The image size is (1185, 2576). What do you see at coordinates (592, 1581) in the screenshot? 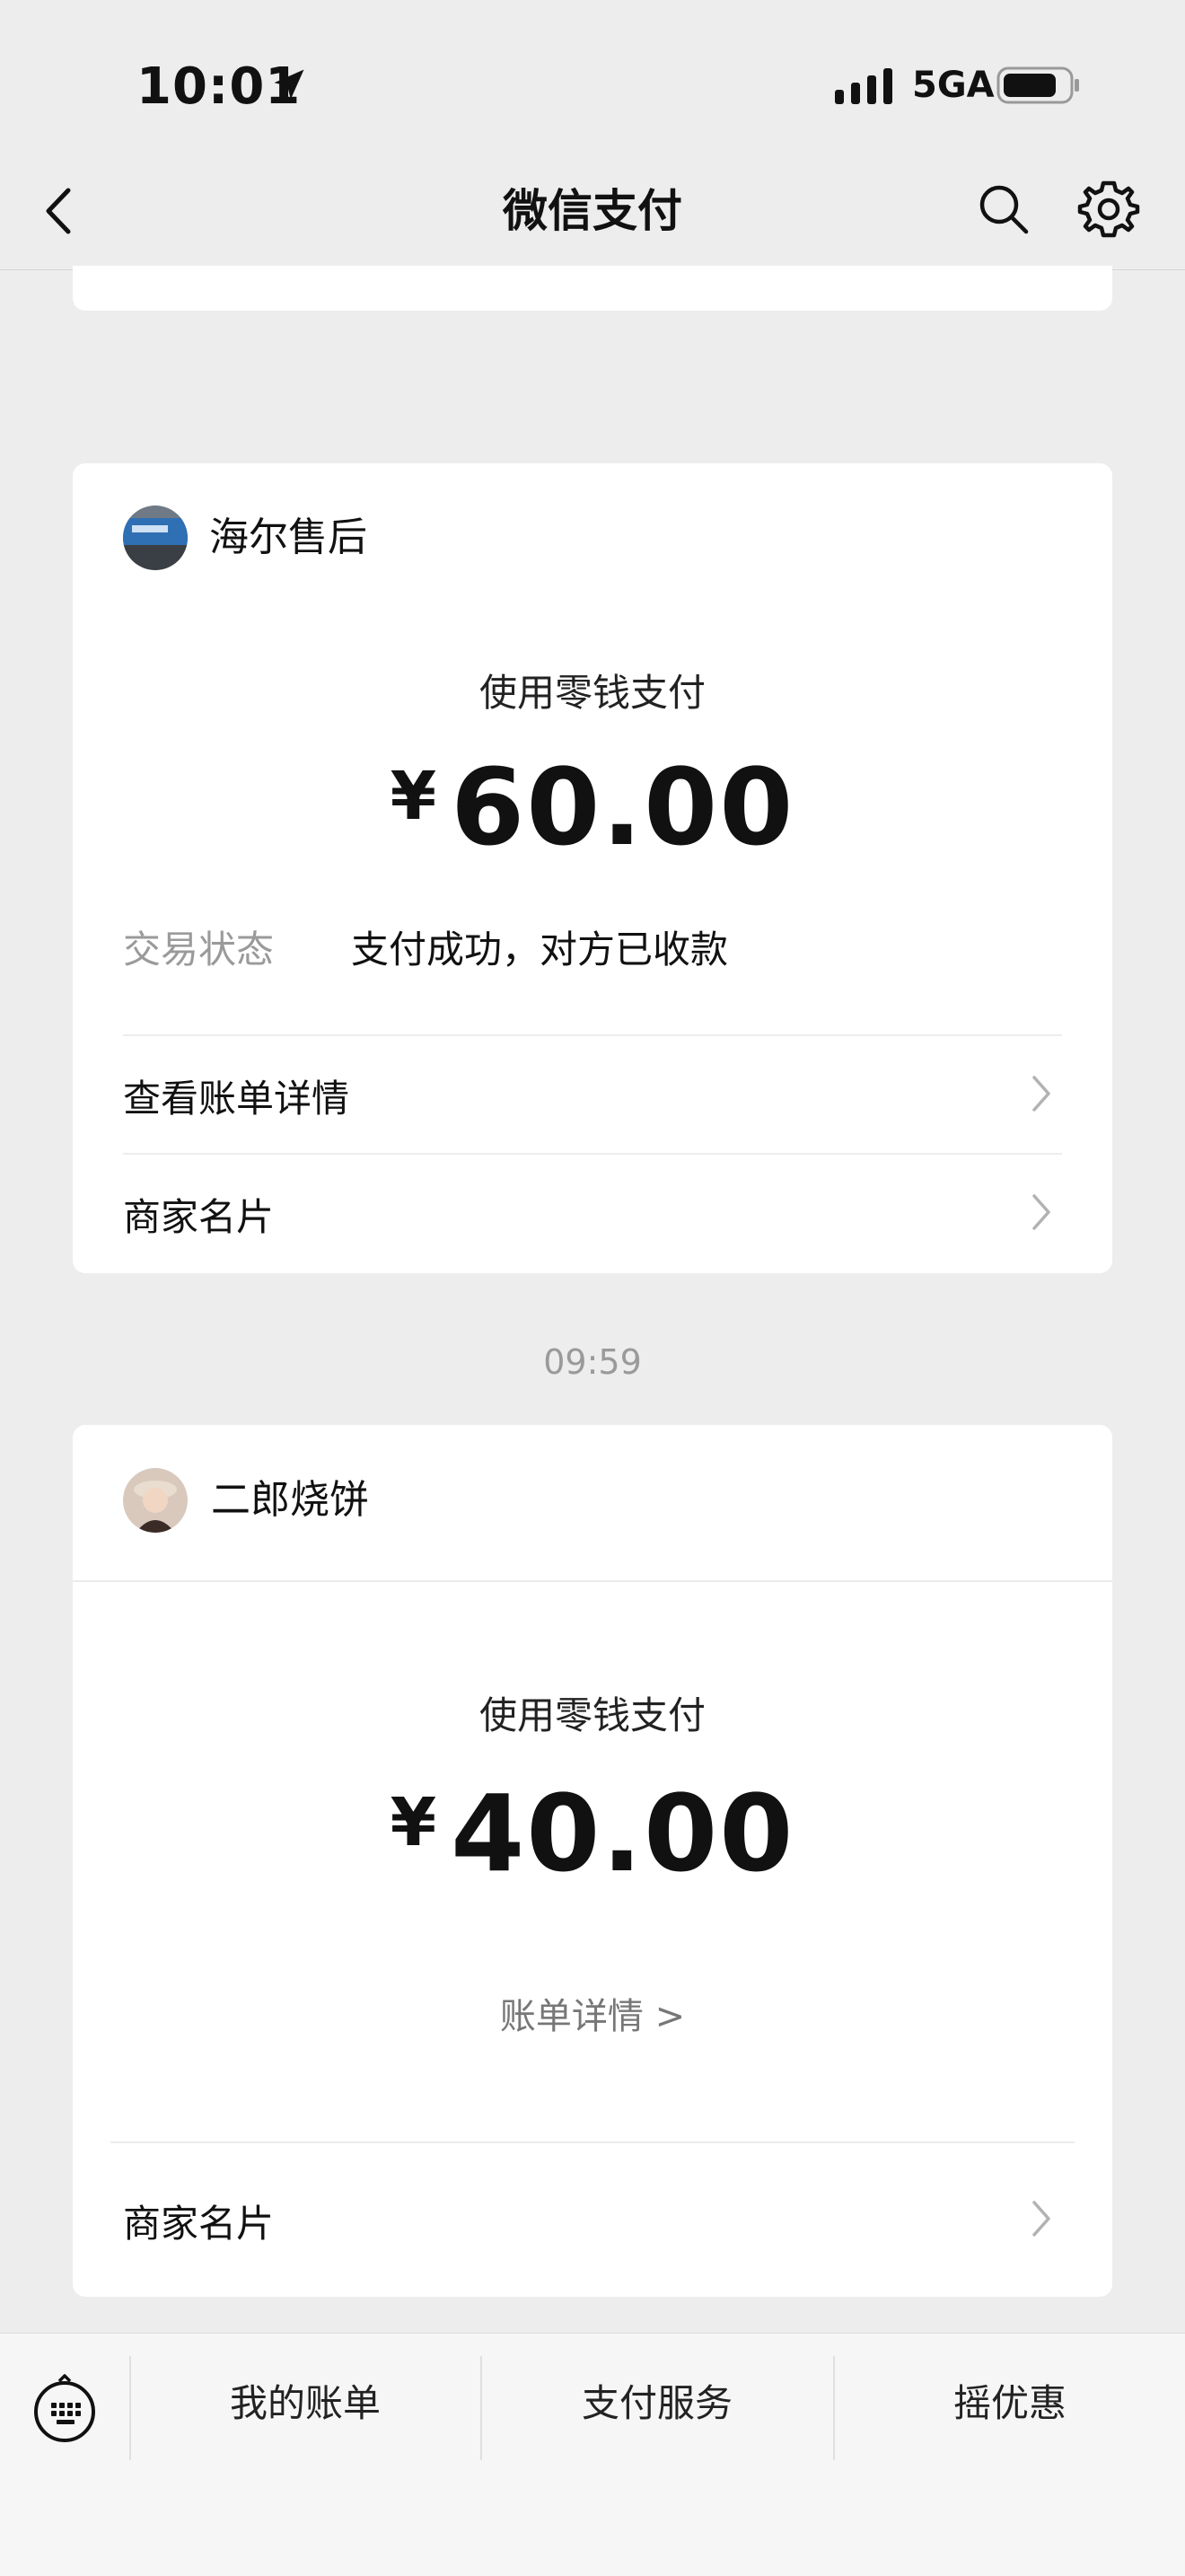
I see `divider` at bounding box center [592, 1581].